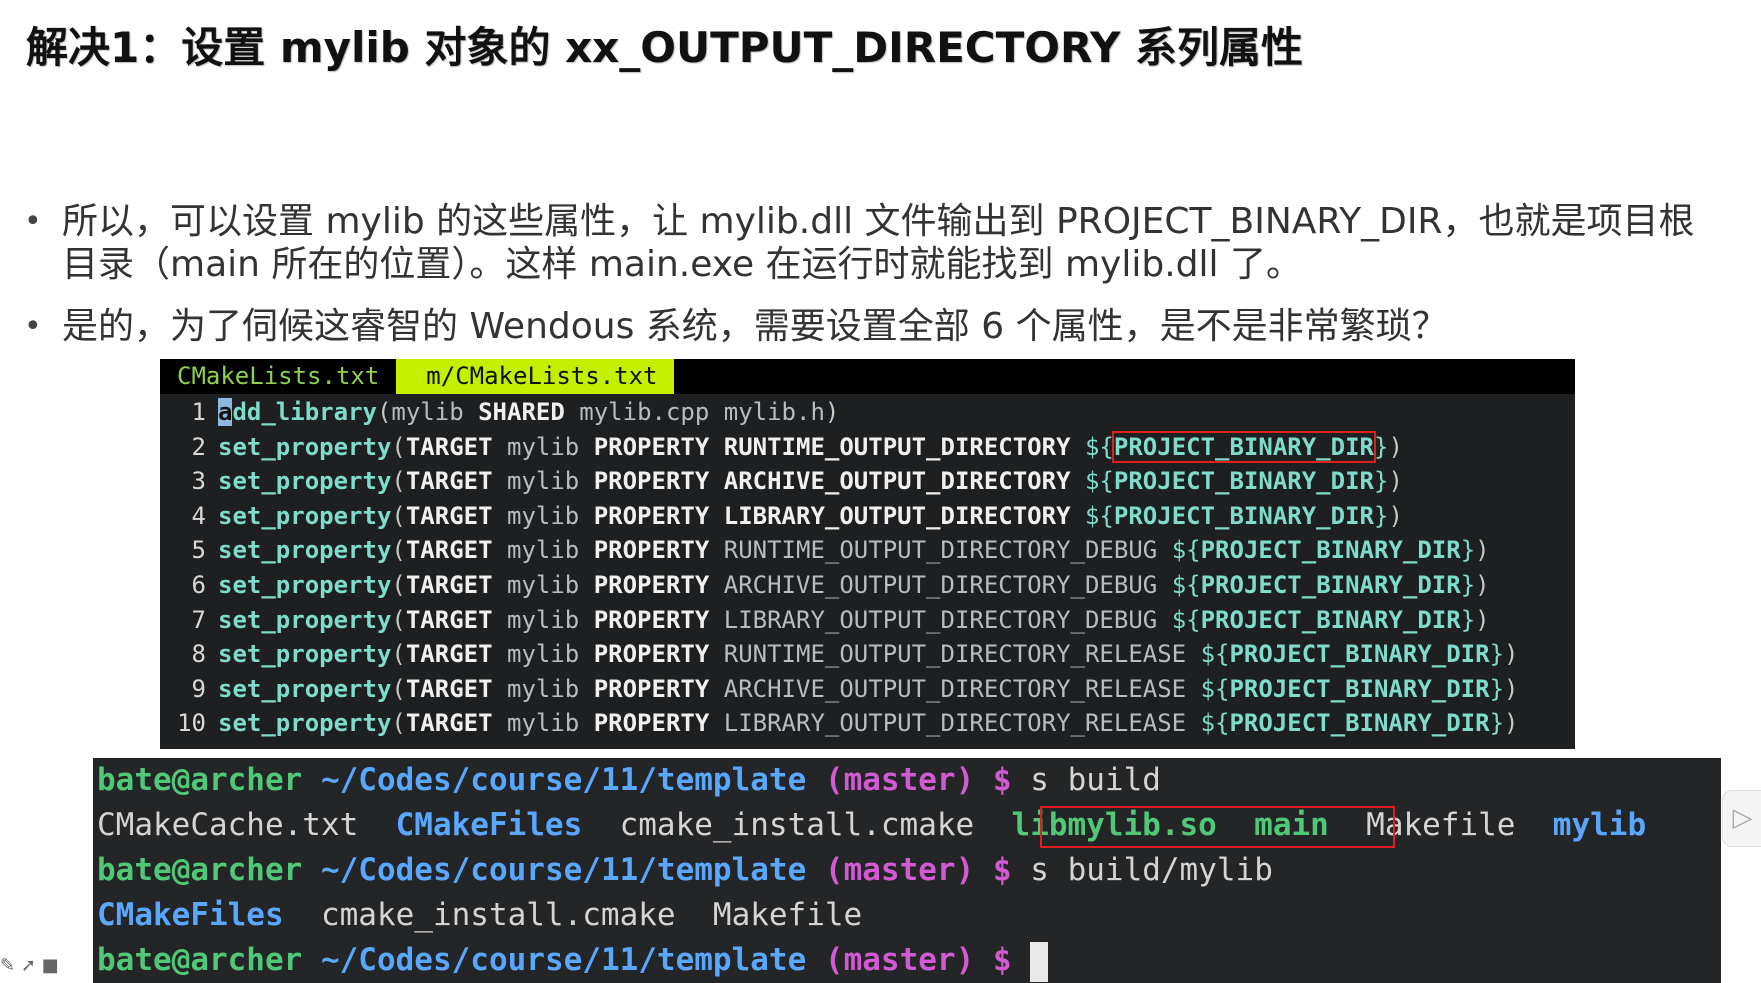 Image resolution: width=1761 pixels, height=983 pixels. Describe the element at coordinates (907, 915) in the screenshot. I see `terminal-line: CMakeFiles cmake_install.cmake Makefile` at that location.